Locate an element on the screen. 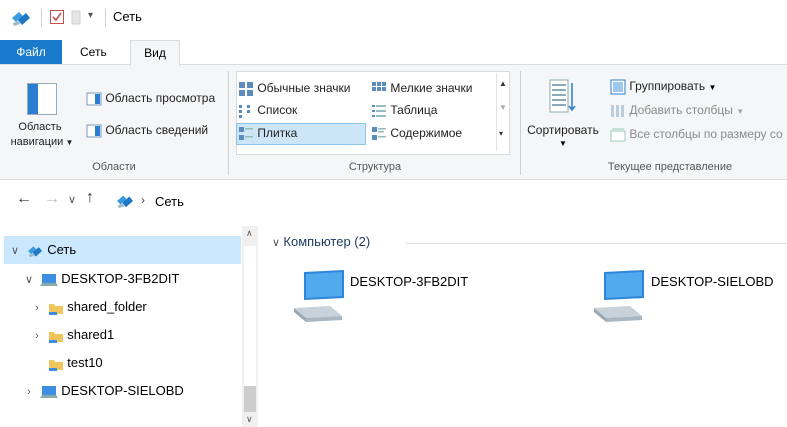  sort-label: Сортировать is located at coordinates (563, 130).